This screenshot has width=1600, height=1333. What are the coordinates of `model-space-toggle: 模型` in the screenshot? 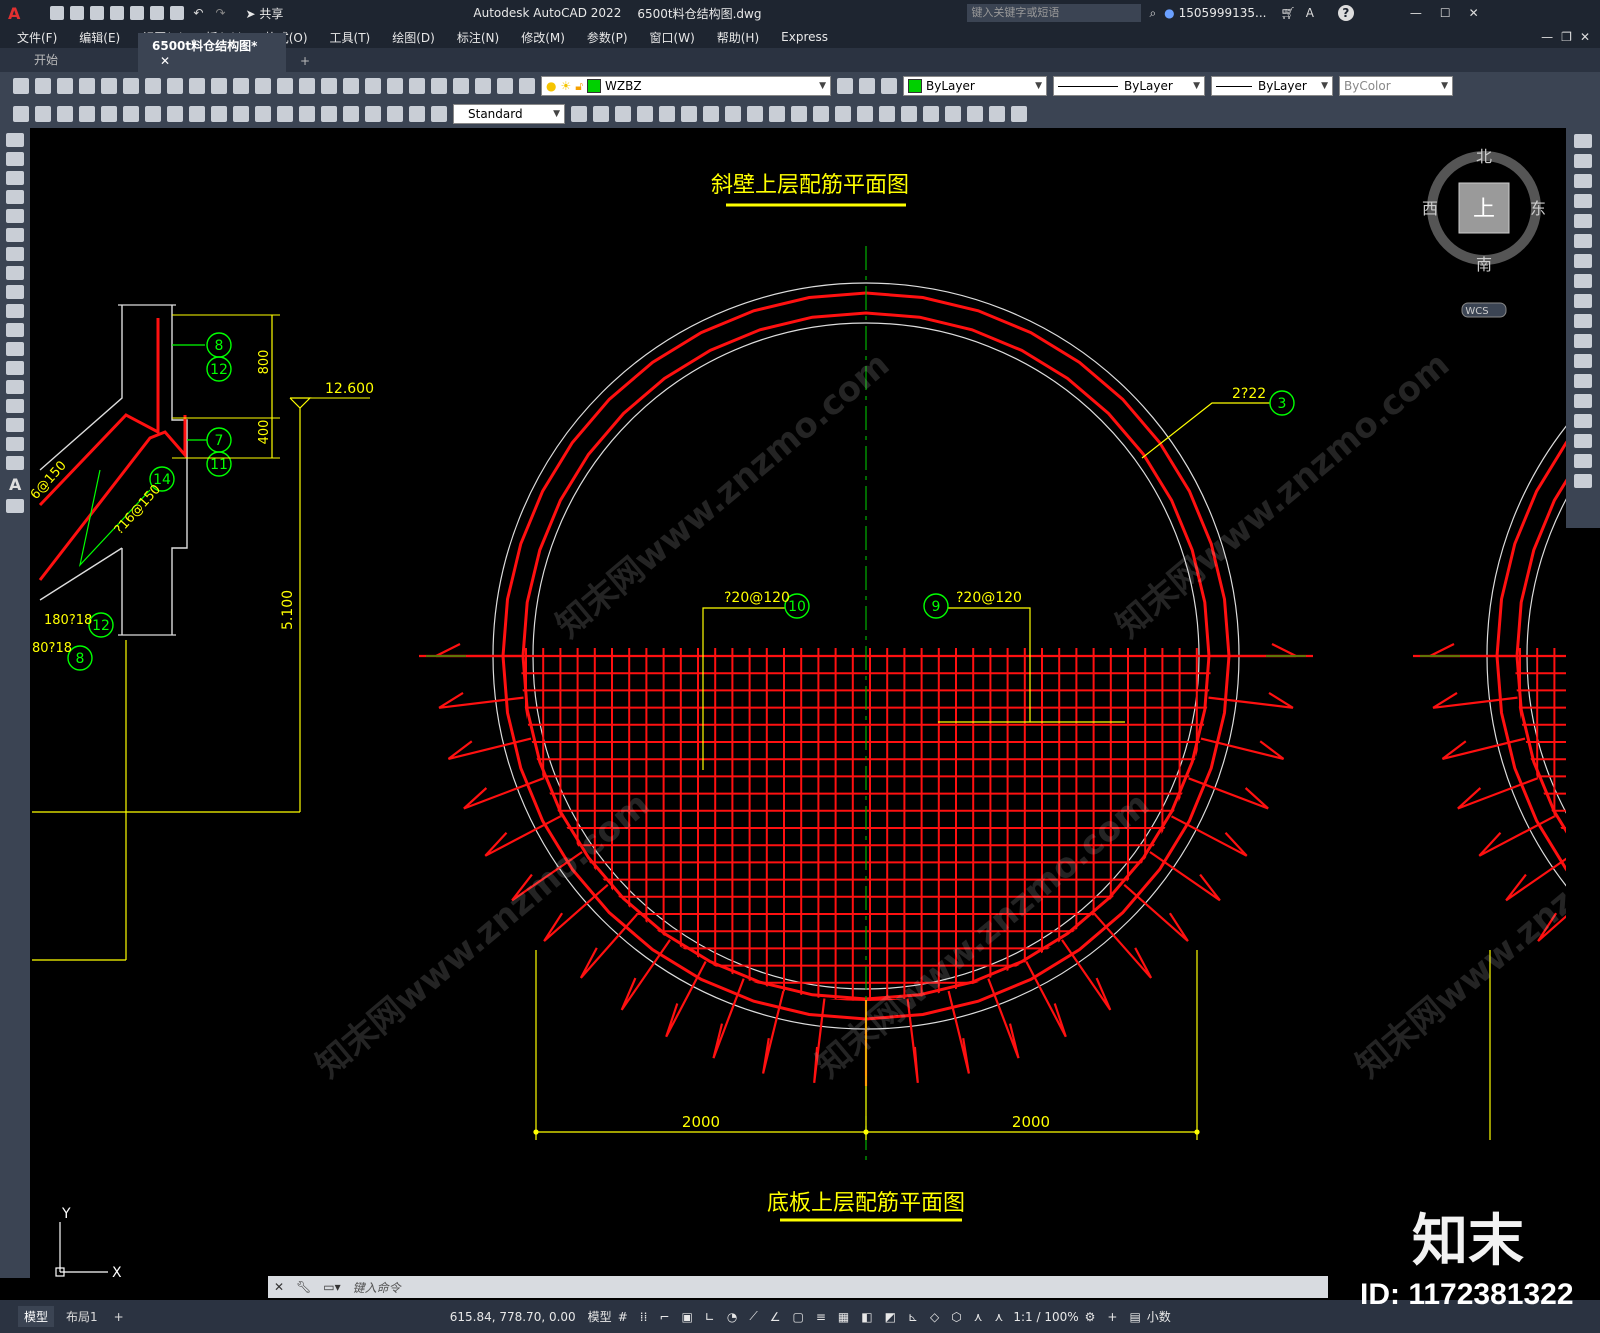 It's located at (600, 1316).